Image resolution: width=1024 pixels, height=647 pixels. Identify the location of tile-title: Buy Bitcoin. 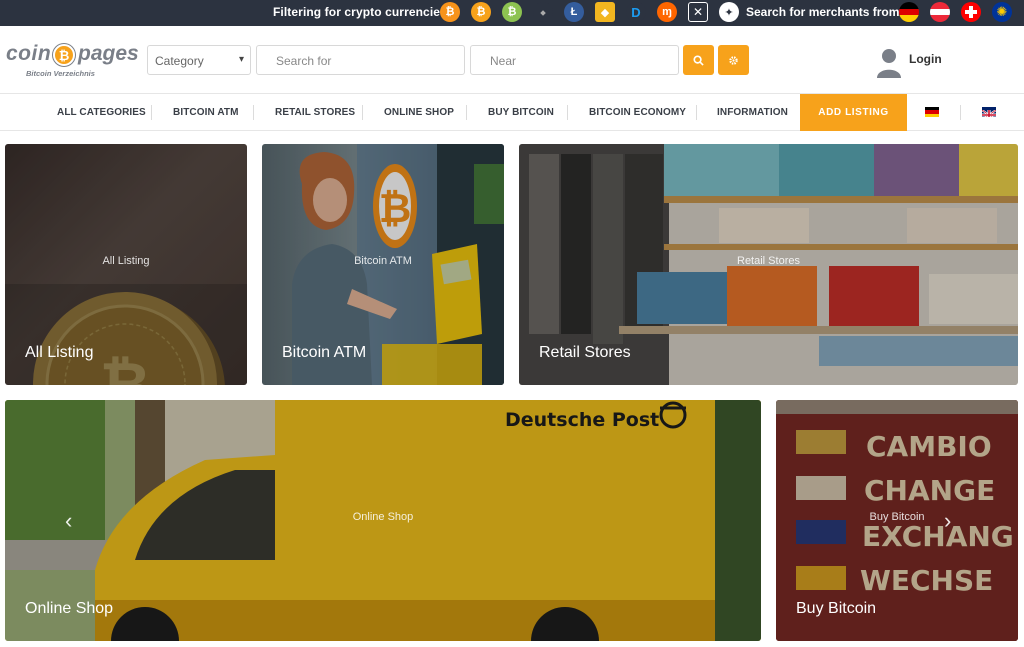
(836, 608).